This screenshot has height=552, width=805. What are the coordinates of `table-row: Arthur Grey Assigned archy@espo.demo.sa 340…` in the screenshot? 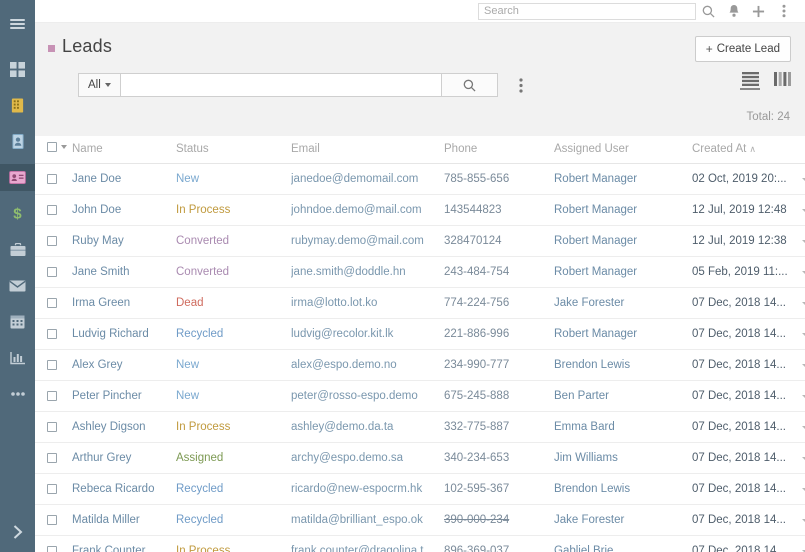 It's located at (420, 458).